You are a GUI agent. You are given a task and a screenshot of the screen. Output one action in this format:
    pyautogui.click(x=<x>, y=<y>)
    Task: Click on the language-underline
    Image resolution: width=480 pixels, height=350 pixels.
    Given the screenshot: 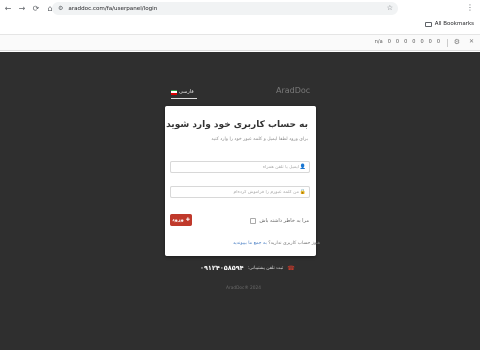 What is the action you would take?
    pyautogui.click(x=184, y=98)
    